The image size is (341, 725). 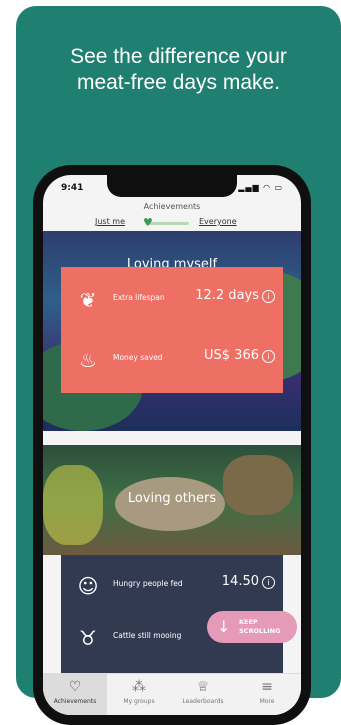 I want to click on keep-scrolling-line-1: KEEP, so click(x=248, y=622).